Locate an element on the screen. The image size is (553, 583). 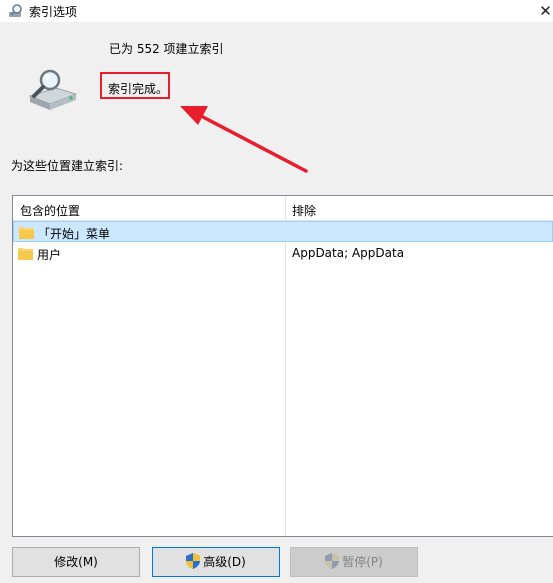
column-header-exclude: 排除 is located at coordinates (304, 210).